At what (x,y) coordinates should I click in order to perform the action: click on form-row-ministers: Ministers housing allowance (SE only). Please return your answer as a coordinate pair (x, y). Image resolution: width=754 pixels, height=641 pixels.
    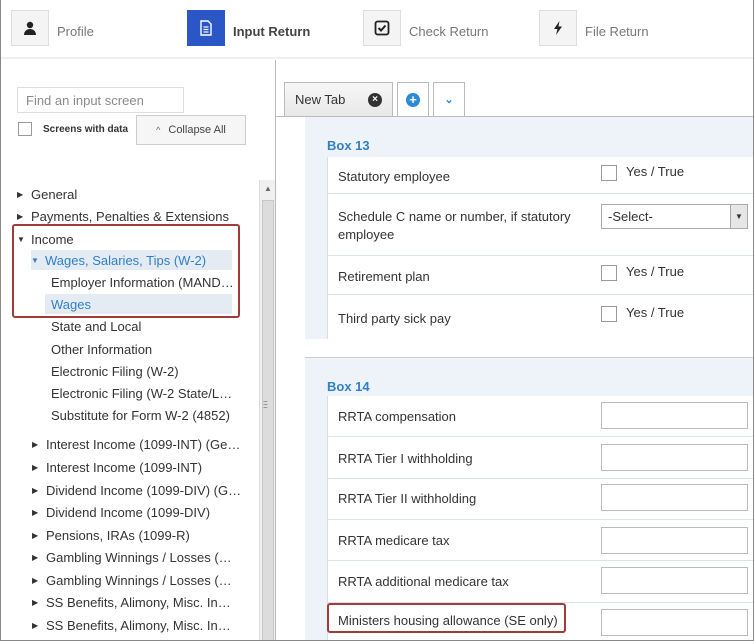
    Looking at the image, I should click on (540, 621).